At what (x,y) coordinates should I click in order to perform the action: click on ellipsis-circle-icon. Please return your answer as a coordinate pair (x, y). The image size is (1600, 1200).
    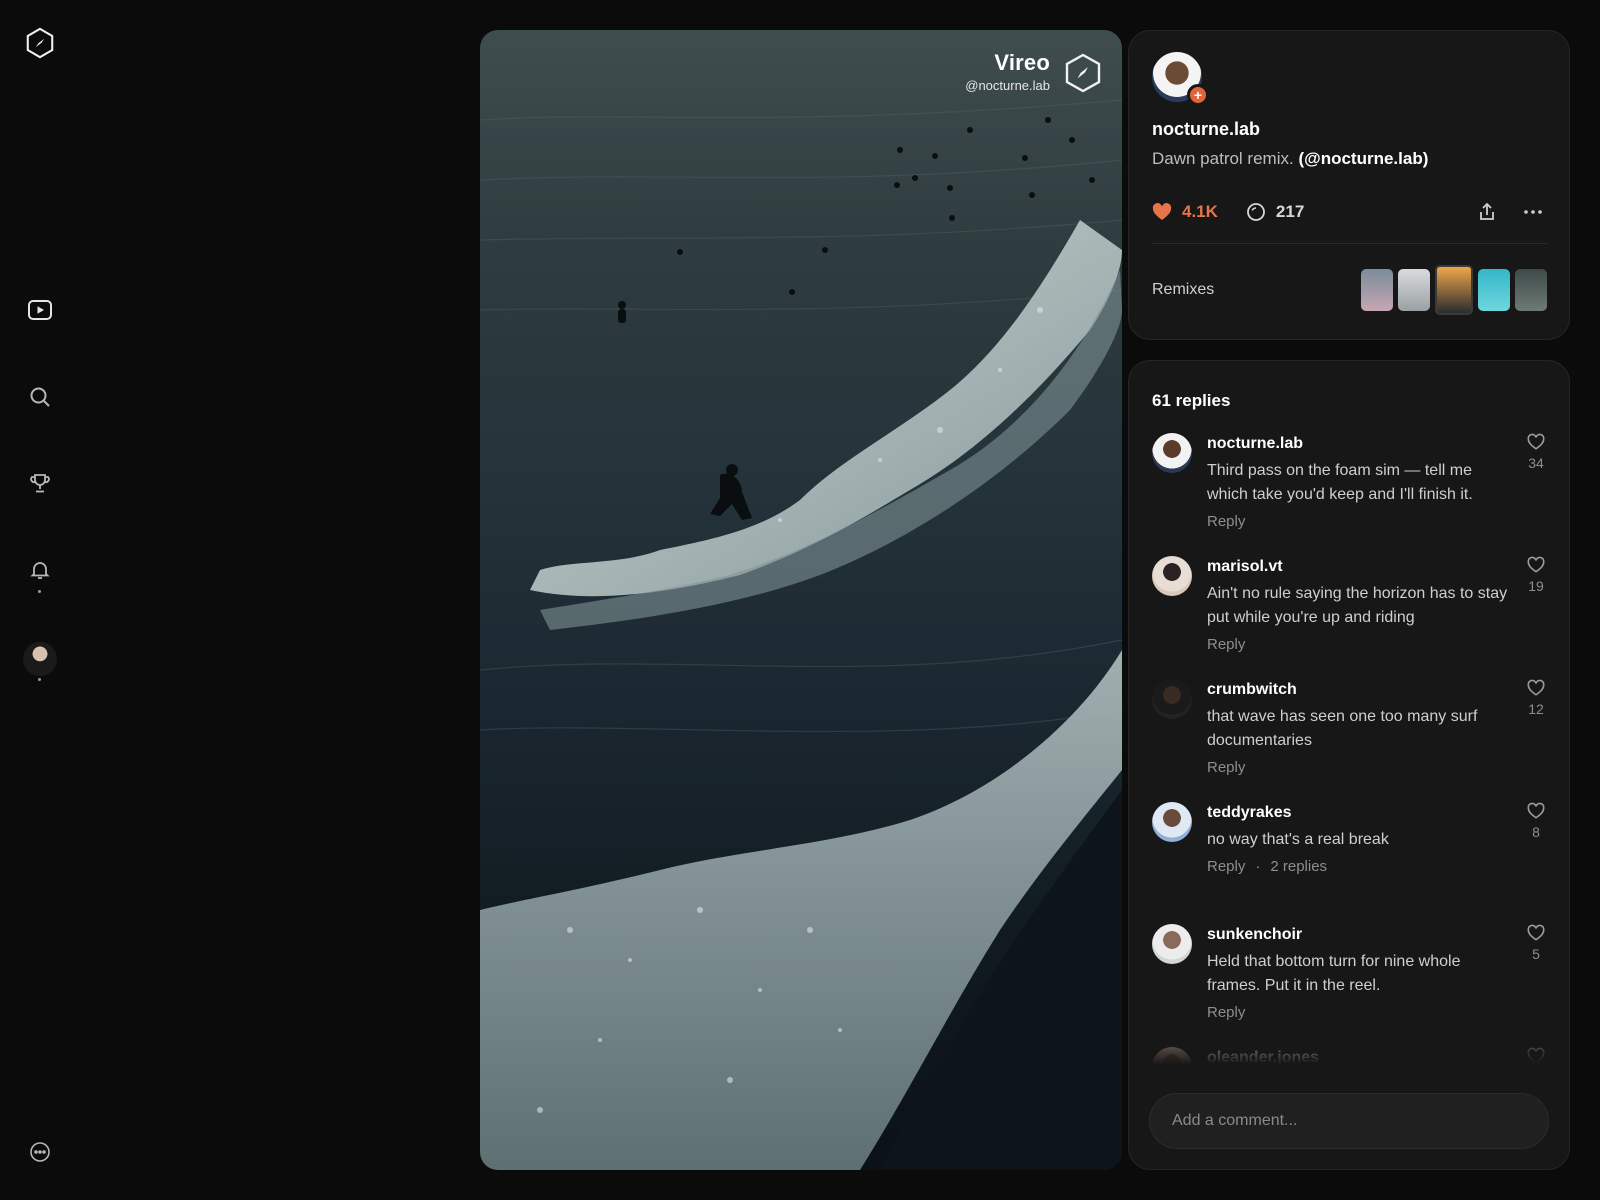
    Looking at the image, I should click on (40, 1152).